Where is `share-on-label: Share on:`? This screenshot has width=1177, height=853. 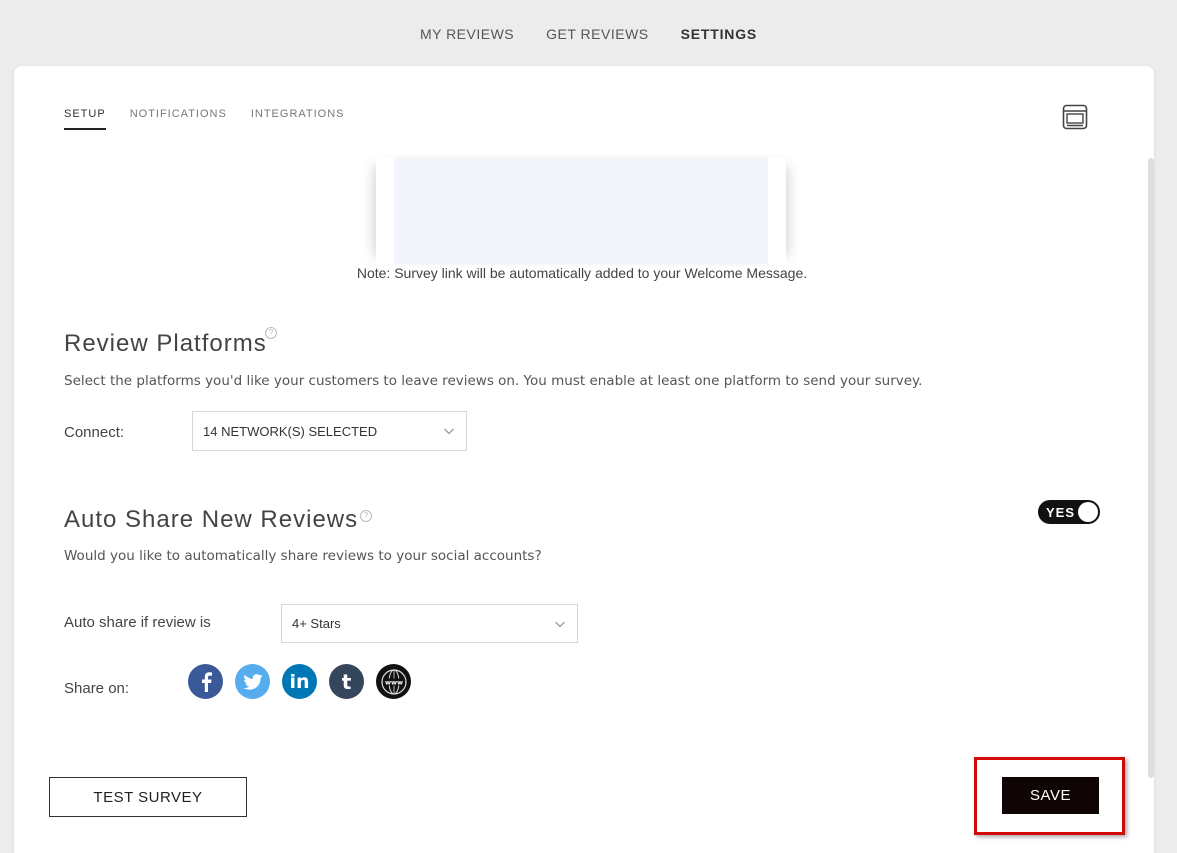 share-on-label: Share on: is located at coordinates (97, 688).